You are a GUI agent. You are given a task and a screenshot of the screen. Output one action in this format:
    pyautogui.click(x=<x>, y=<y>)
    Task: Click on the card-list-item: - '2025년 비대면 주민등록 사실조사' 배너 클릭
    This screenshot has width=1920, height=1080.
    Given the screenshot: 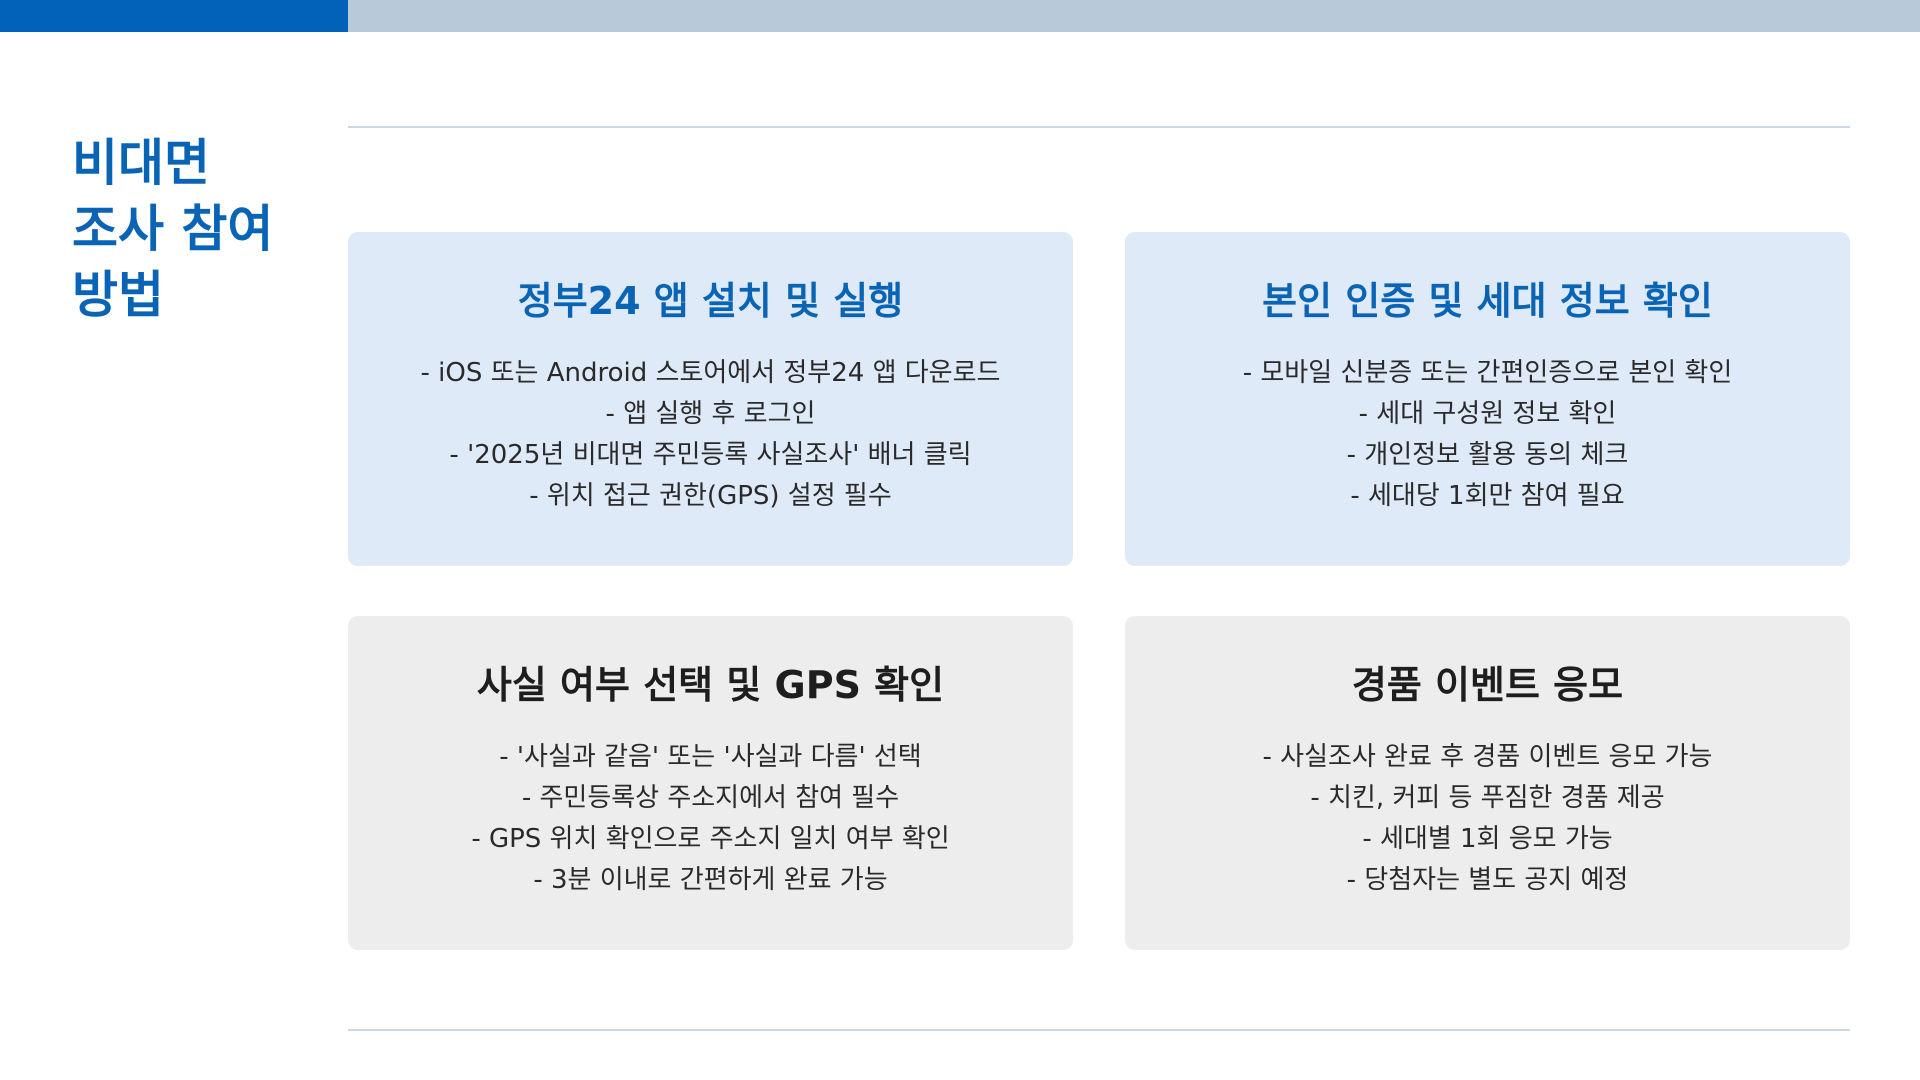 What is the action you would take?
    pyautogui.click(x=710, y=455)
    